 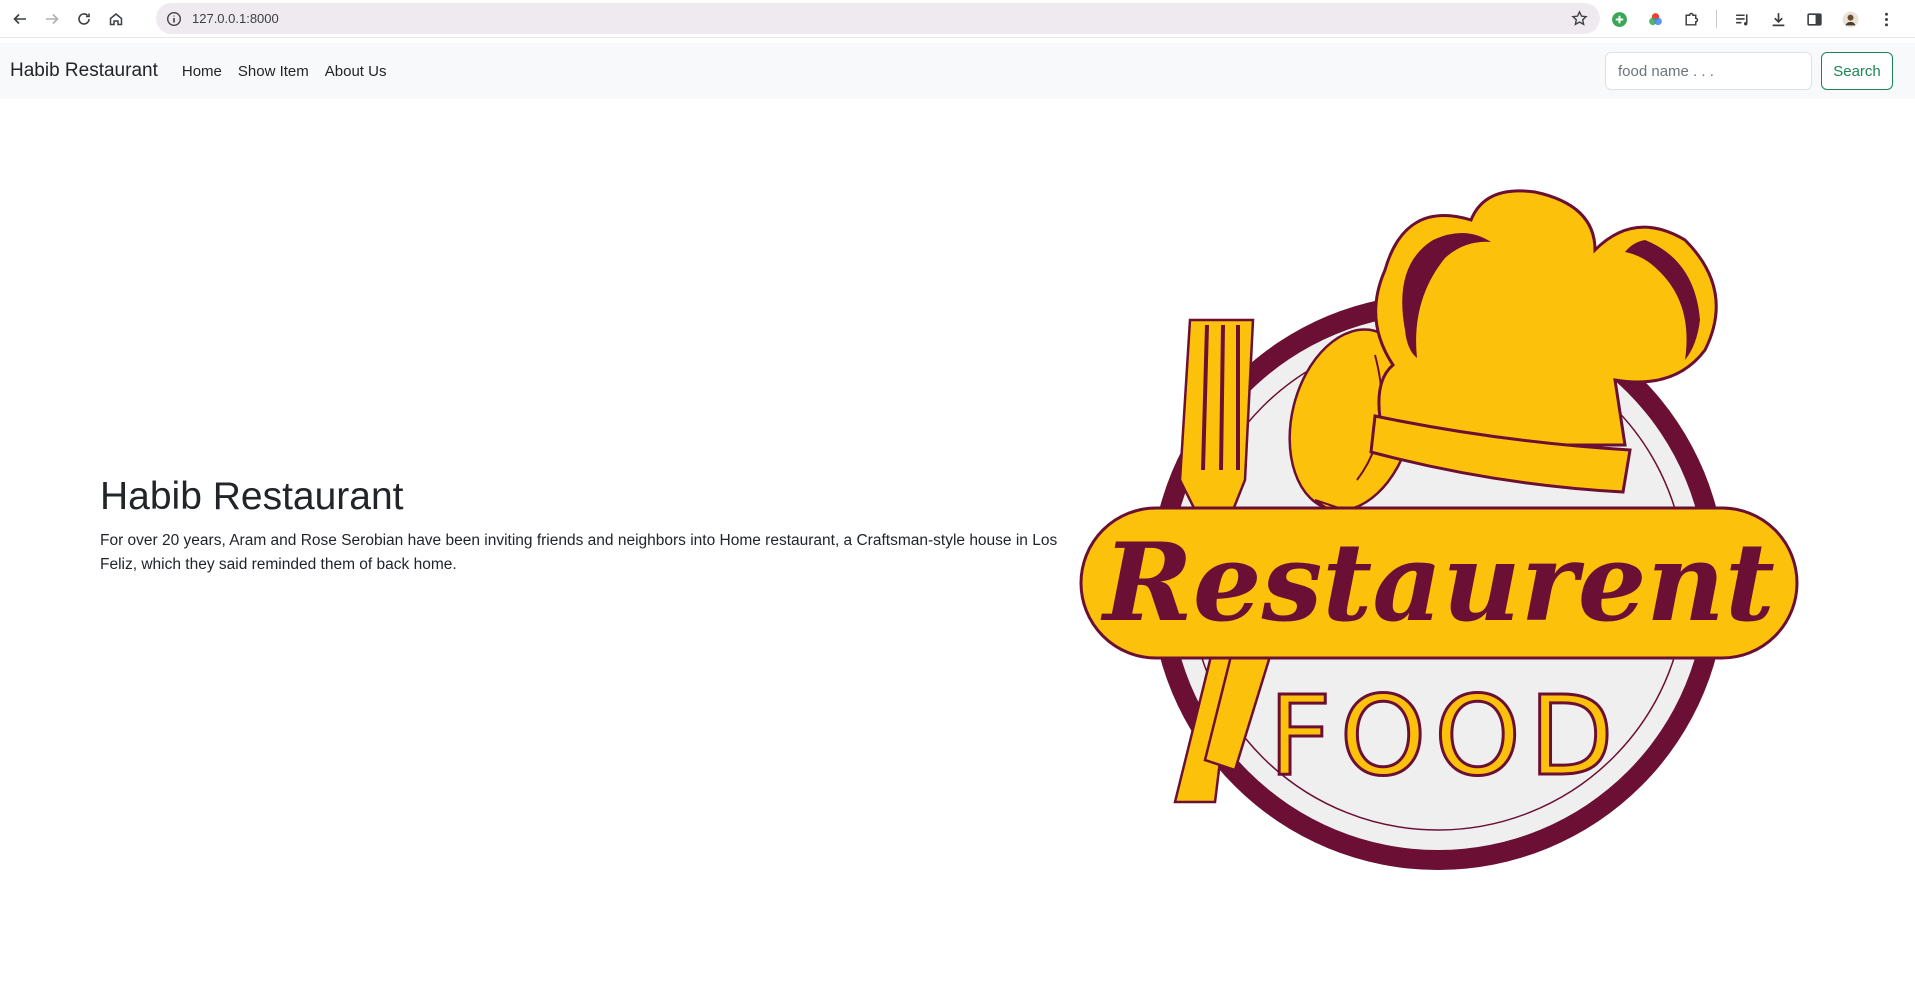 I want to click on logo-word-restaurent: Restaurent, so click(x=1437, y=583).